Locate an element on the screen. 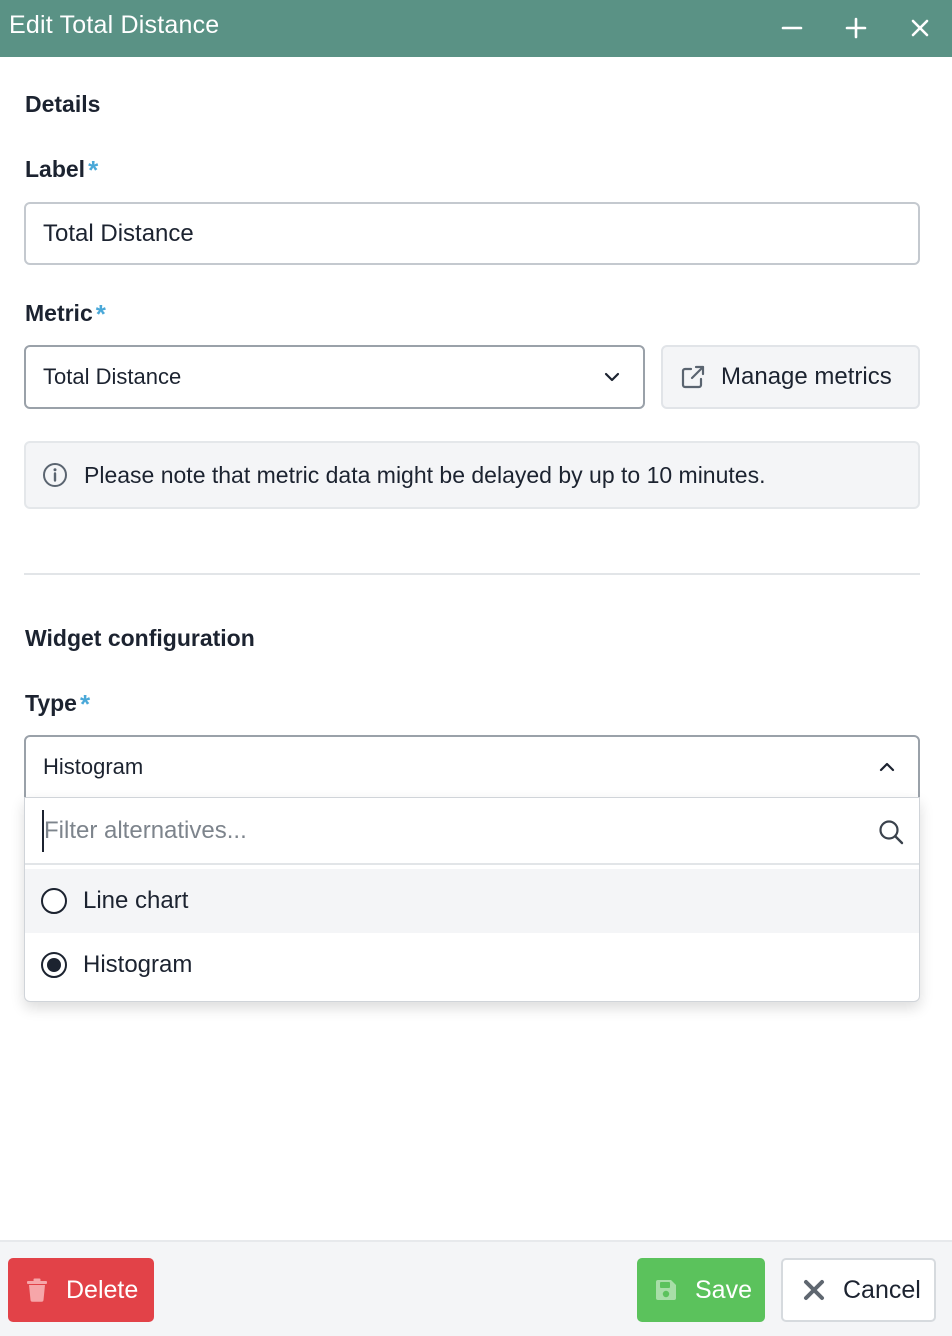  type-select: Histogram is located at coordinates (472, 767).